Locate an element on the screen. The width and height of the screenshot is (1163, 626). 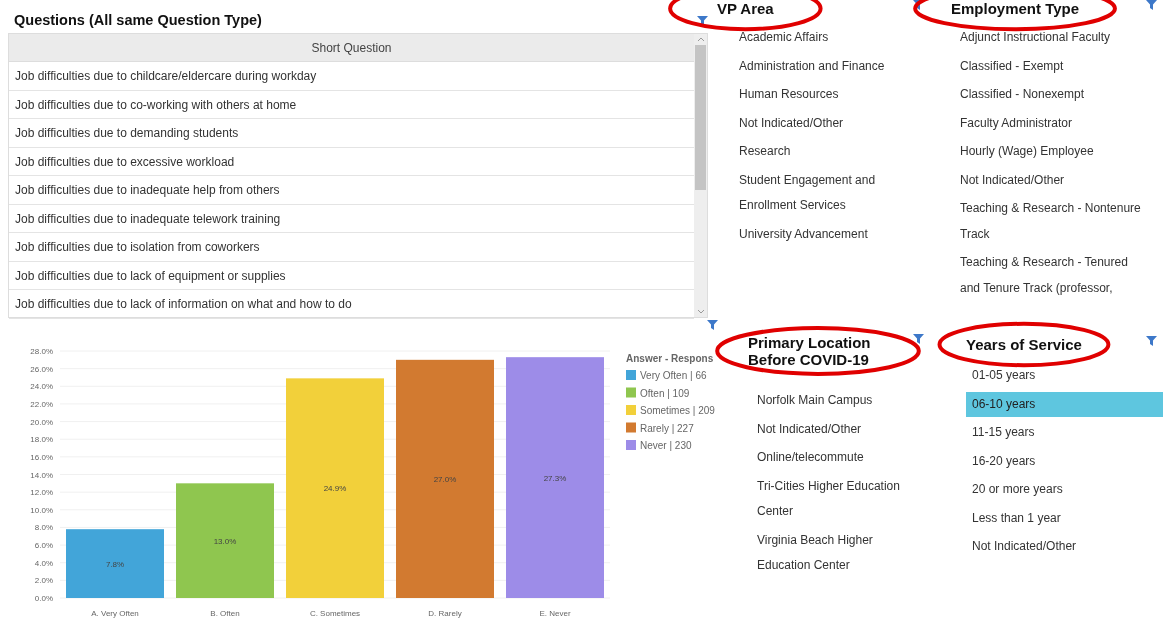
axis-label: C. Sometimes is located at coordinates (335, 613).